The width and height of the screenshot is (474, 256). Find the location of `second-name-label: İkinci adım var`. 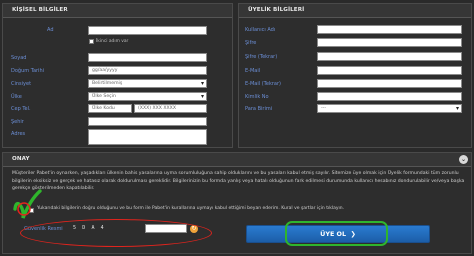

second-name-label: İkinci adım var is located at coordinates (112, 41).